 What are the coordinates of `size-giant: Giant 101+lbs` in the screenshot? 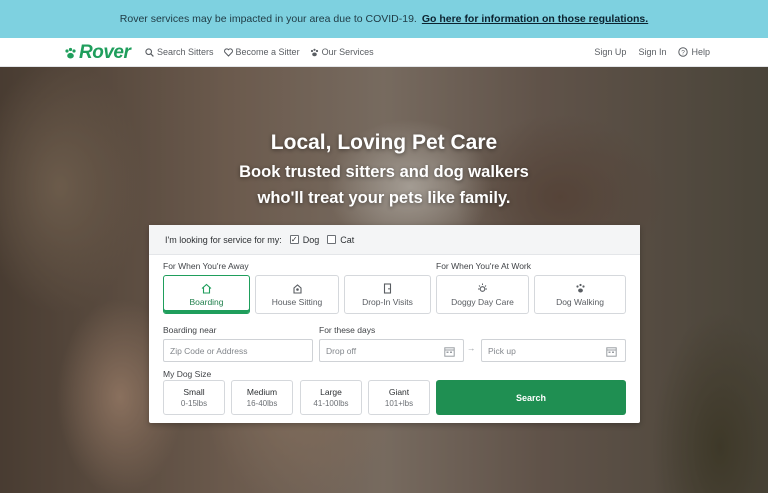 It's located at (399, 397).